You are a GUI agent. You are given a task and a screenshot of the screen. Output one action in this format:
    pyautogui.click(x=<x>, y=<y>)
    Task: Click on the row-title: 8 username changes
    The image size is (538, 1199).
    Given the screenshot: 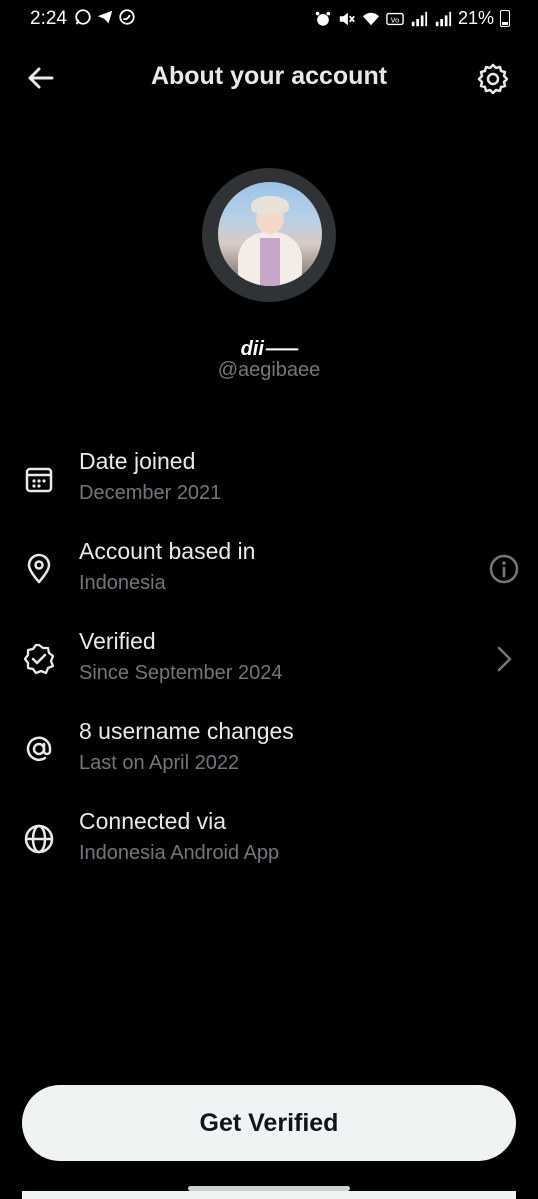 What is the action you would take?
    pyautogui.click(x=186, y=731)
    